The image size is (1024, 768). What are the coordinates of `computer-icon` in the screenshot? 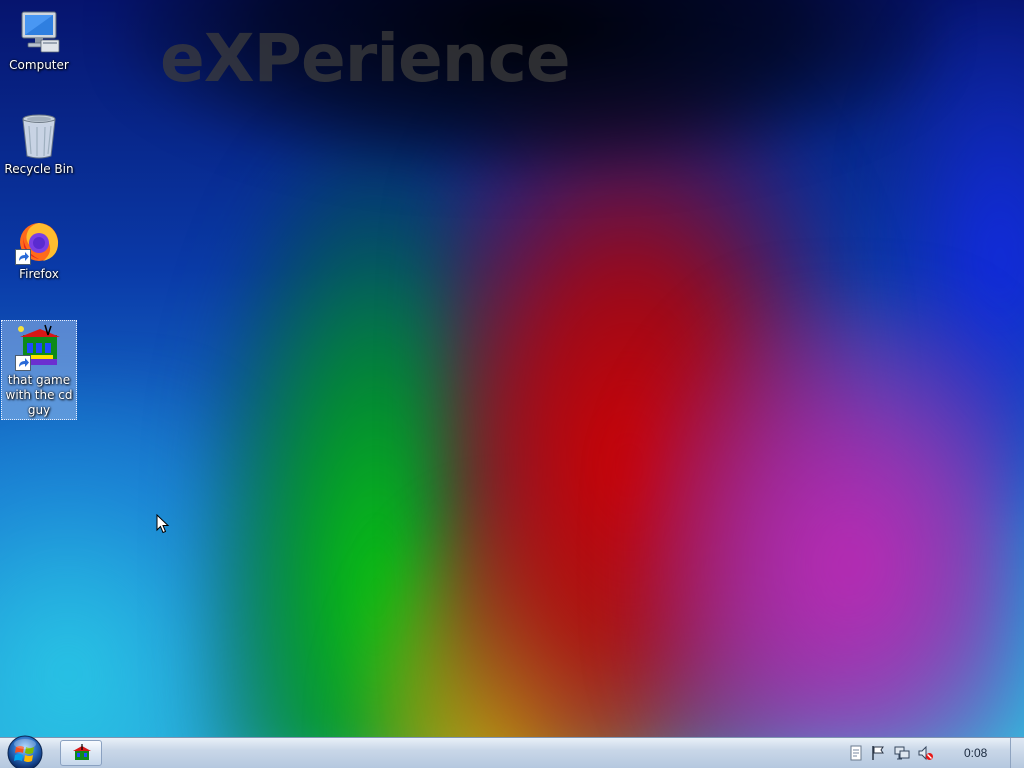 It's located at (39, 32).